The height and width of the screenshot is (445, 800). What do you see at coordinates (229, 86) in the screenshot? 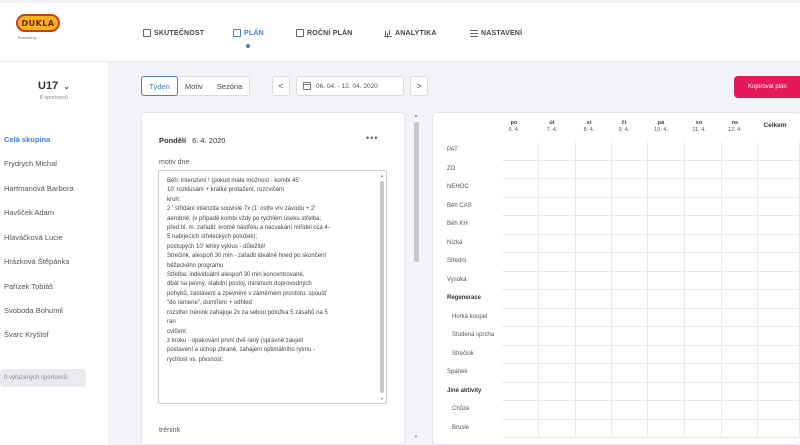
I see `view-tab-sezona: Sezóna` at bounding box center [229, 86].